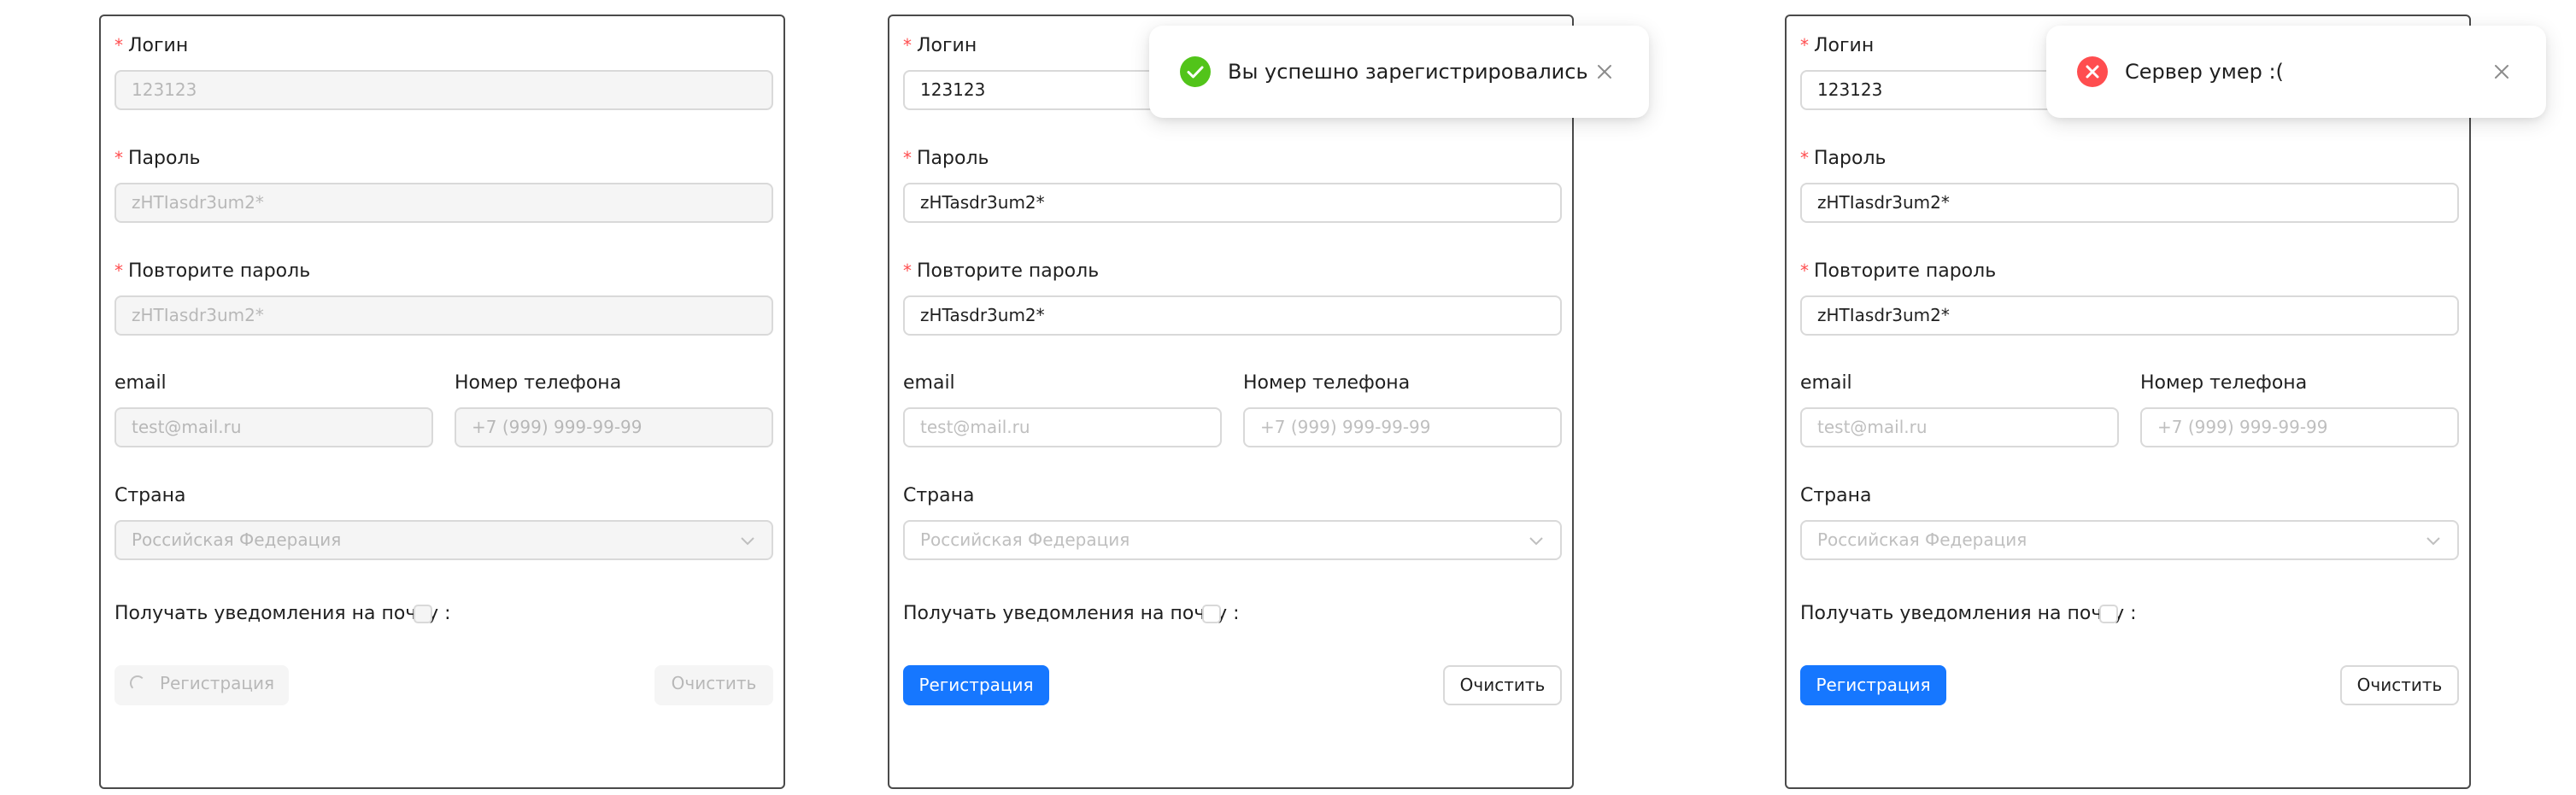 Image resolution: width=2576 pixels, height=795 pixels. What do you see at coordinates (217, 683) in the screenshot?
I see `register-button-label: Регистрация` at bounding box center [217, 683].